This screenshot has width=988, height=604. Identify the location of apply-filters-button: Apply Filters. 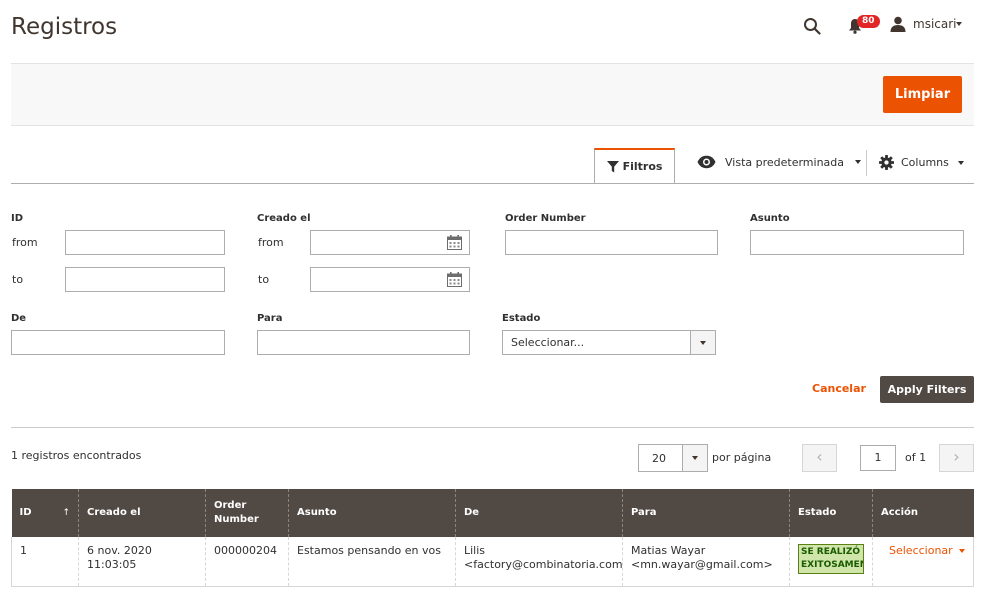
(927, 389).